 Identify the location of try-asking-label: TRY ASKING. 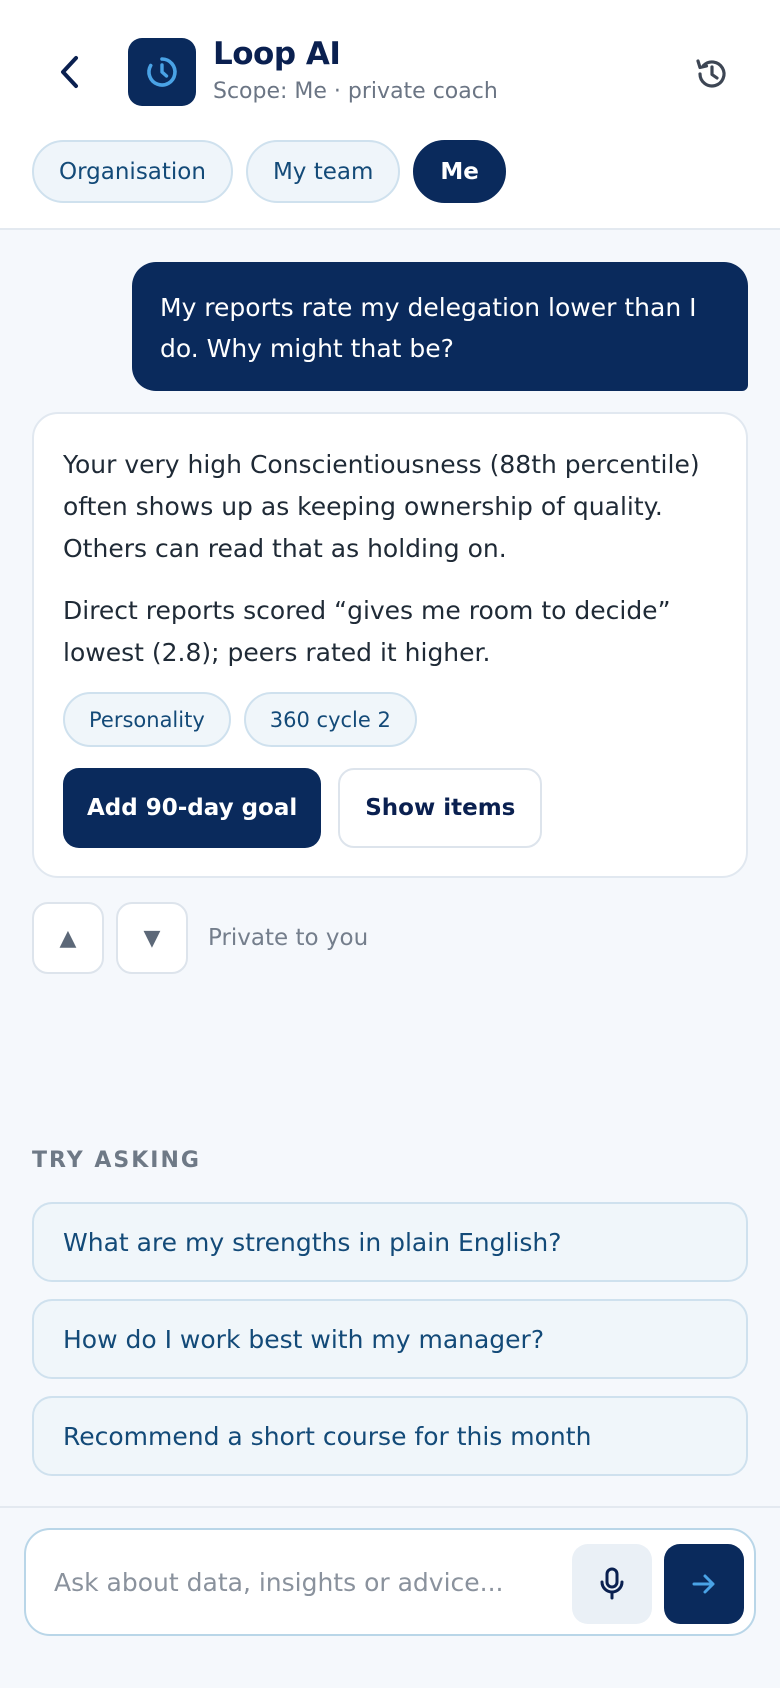
(116, 1160).